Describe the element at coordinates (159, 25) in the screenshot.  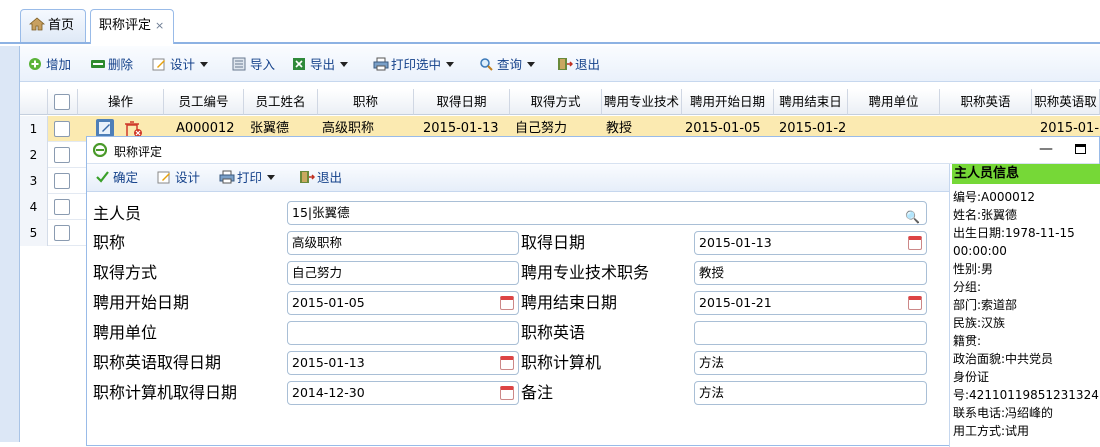
I see `close-icon: ×` at that location.